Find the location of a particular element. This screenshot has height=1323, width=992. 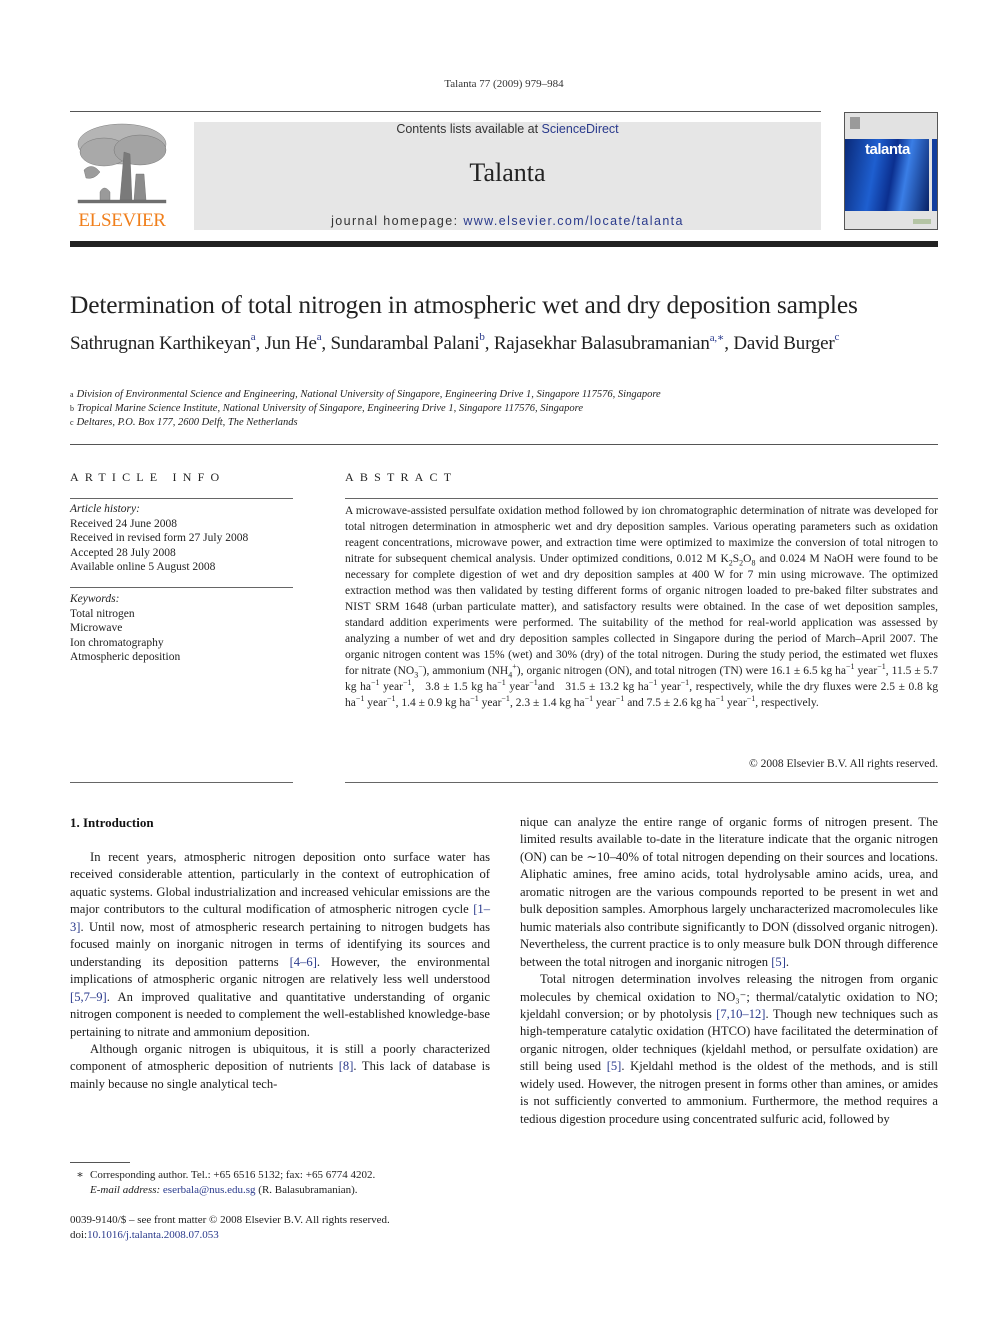

abstract-segment: , respectively. is located at coordinates (787, 703).